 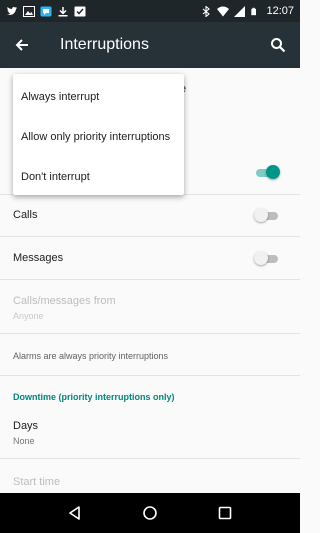 What do you see at coordinates (98, 97) in the screenshot?
I see `menu-item-always-interrupt: Always interrupt` at bounding box center [98, 97].